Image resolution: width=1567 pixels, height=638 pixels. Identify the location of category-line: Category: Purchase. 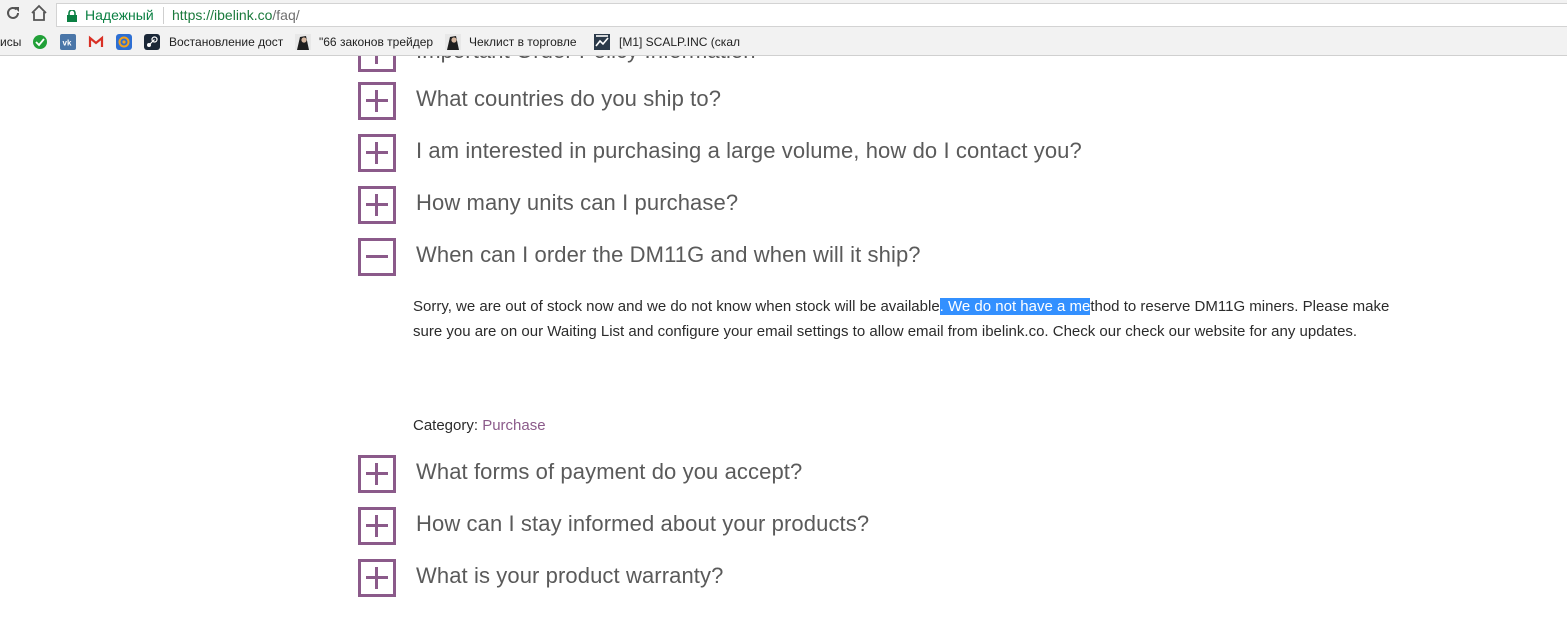
(479, 425).